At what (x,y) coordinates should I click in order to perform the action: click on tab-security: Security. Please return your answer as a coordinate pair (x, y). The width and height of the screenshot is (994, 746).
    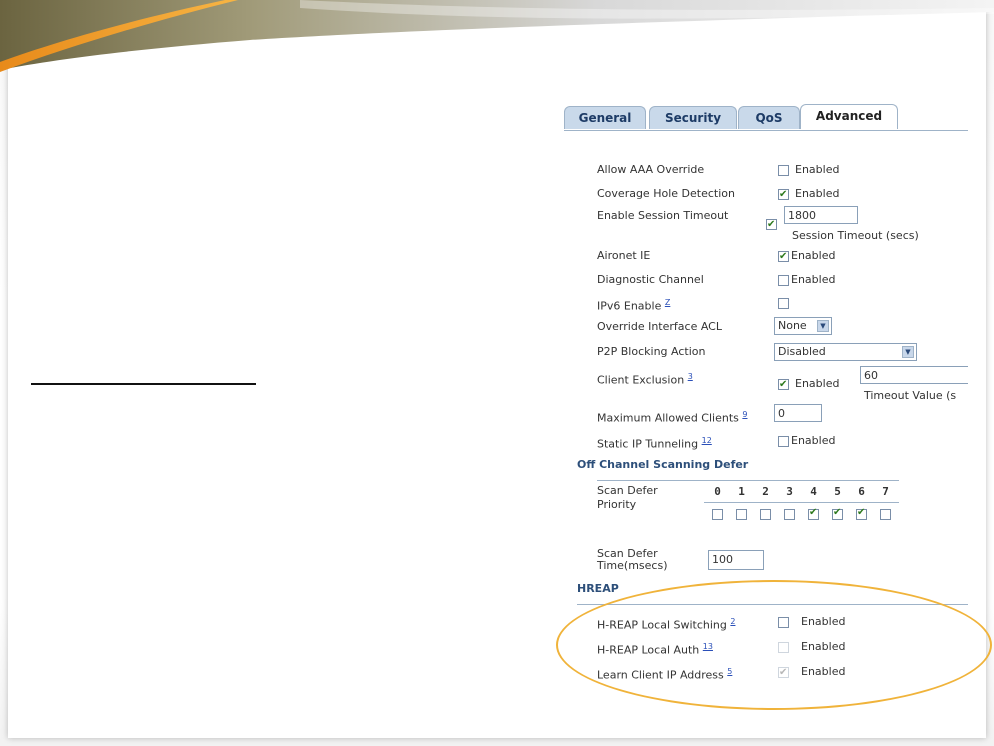
    Looking at the image, I should click on (693, 117).